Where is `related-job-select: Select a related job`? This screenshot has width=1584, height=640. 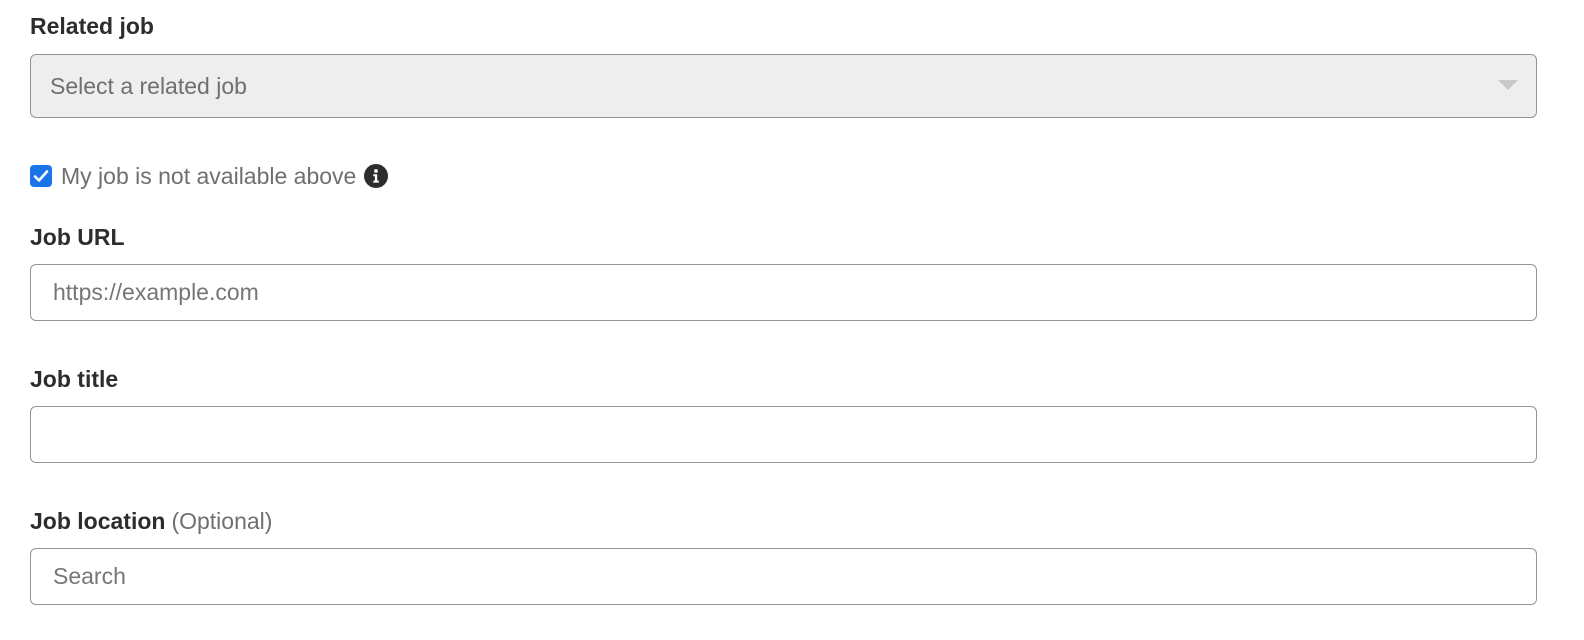 related-job-select: Select a related job is located at coordinates (783, 86).